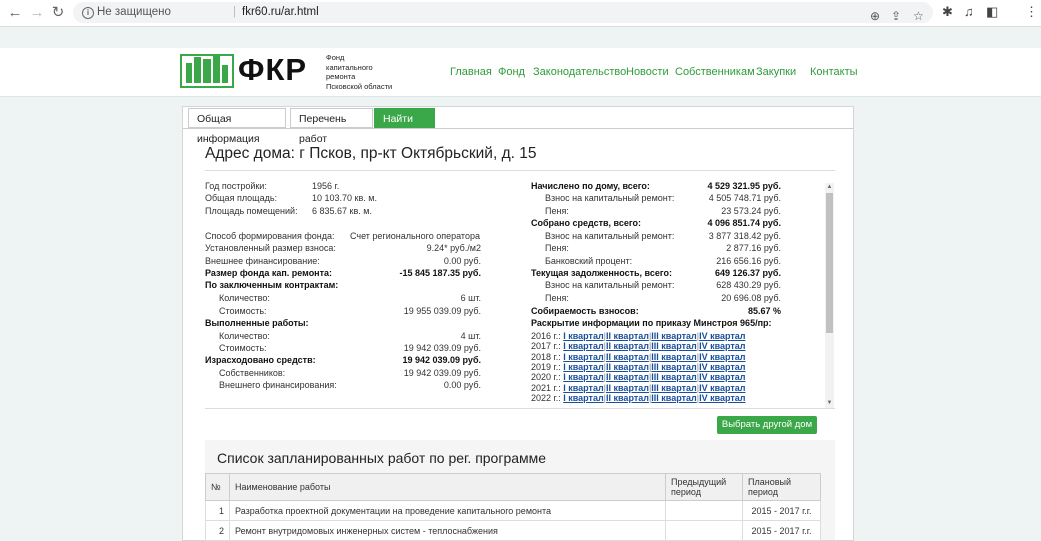 Image resolution: width=1041 pixels, height=541 pixels. Describe the element at coordinates (829, 403) in the screenshot. I see `scroll-down-icon: ▼` at that location.